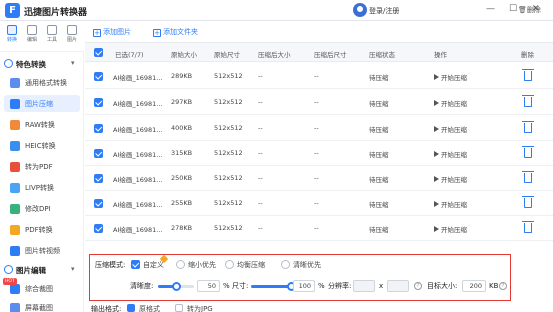 Image resolution: width=553 pixels, height=312 pixels. Describe the element at coordinates (229, 264) in the screenshot. I see `mode-balanced-radio` at that location.